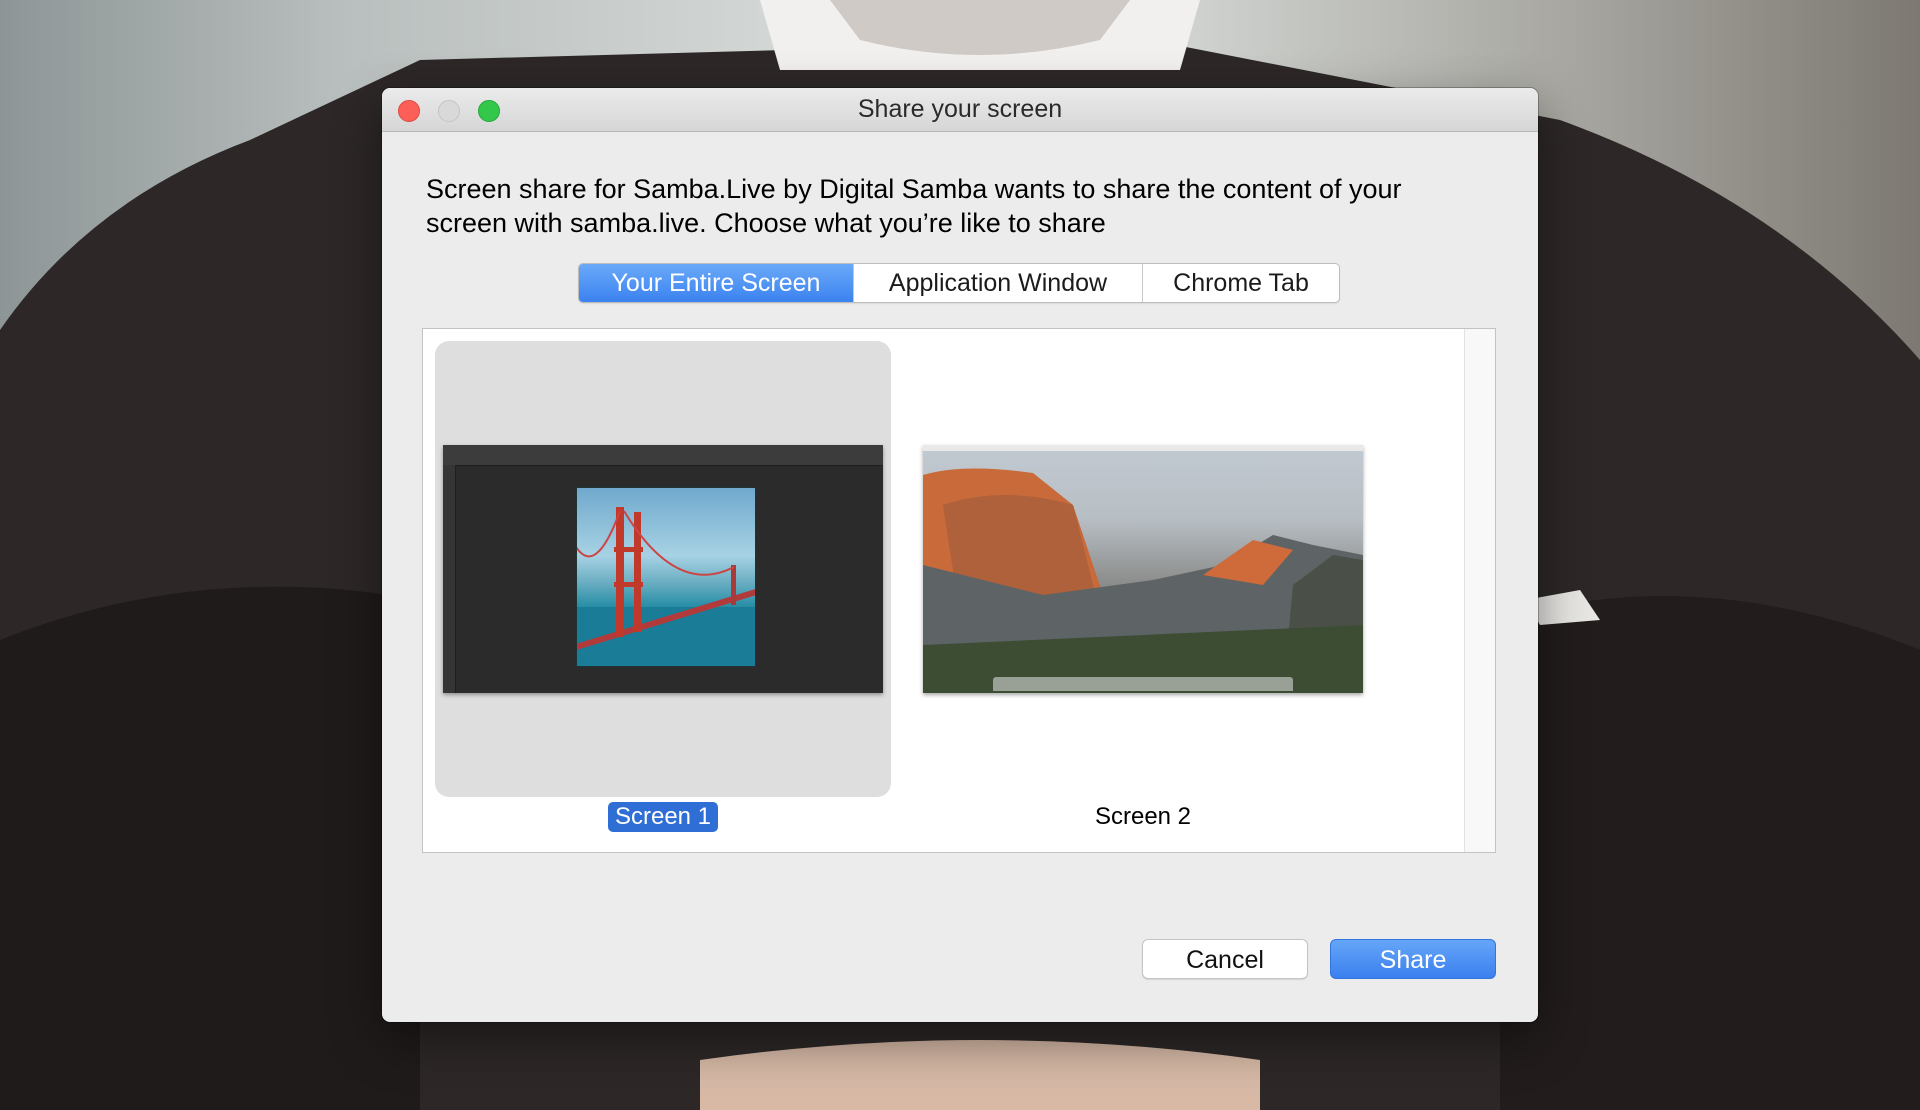 The height and width of the screenshot is (1110, 1920). I want to click on cancel-button: Cancel, so click(1225, 959).